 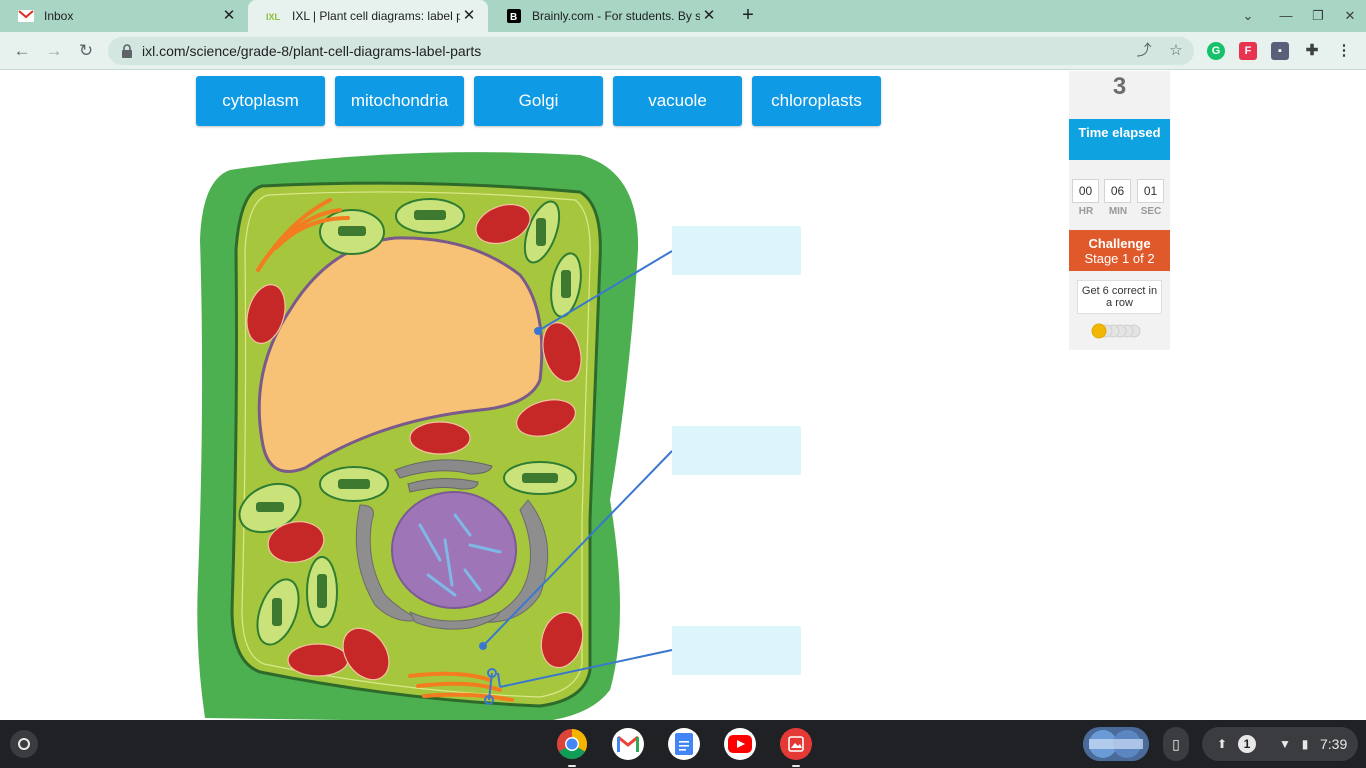 I want to click on close-window-icon: ✕, so click(x=1350, y=16).